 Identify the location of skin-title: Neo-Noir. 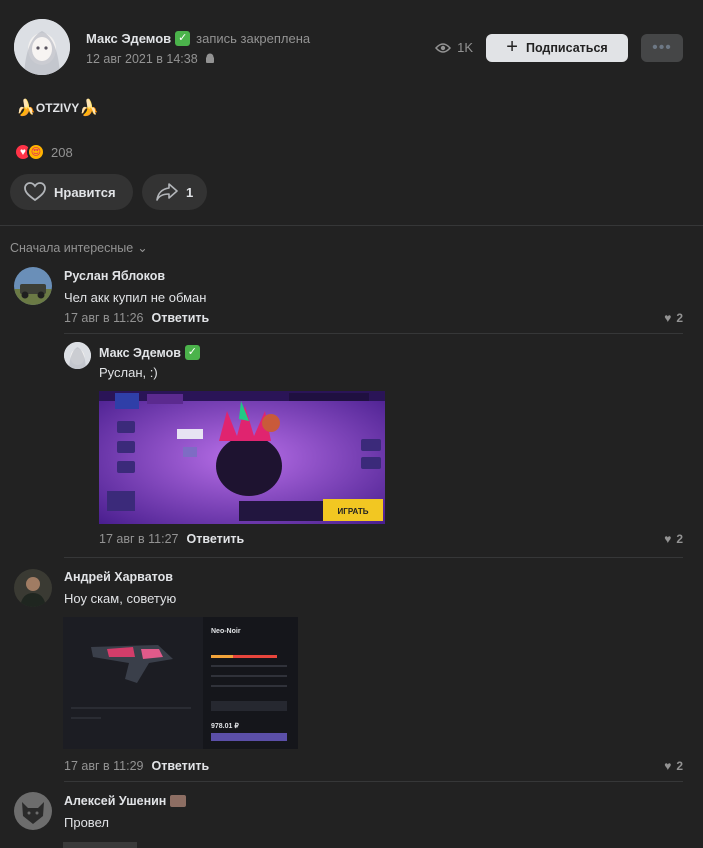
(226, 631).